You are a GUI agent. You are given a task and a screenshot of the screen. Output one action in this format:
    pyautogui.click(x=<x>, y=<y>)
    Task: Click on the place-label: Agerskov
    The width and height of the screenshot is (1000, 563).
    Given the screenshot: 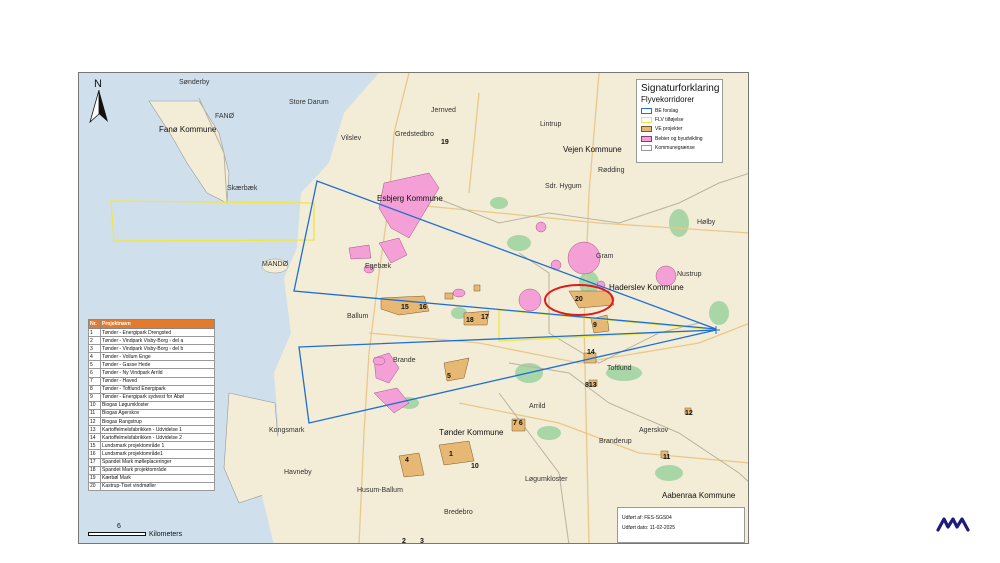 What is the action you would take?
    pyautogui.click(x=654, y=430)
    